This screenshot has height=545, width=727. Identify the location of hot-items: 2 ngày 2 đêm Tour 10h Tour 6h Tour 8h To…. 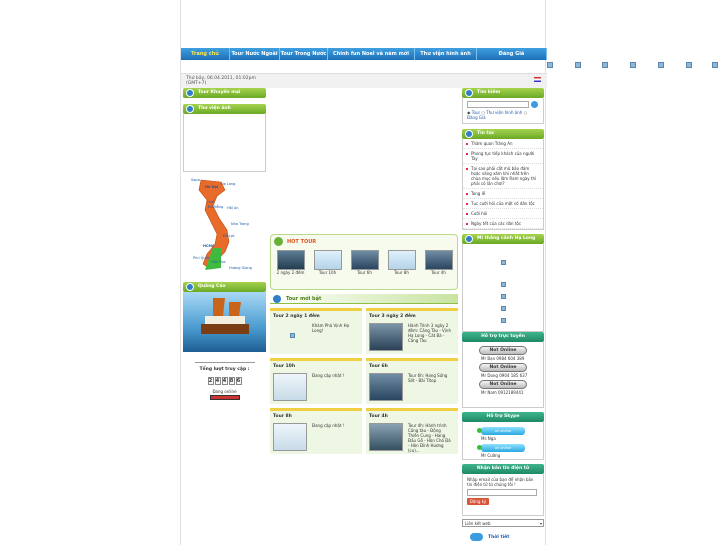
(364, 262).